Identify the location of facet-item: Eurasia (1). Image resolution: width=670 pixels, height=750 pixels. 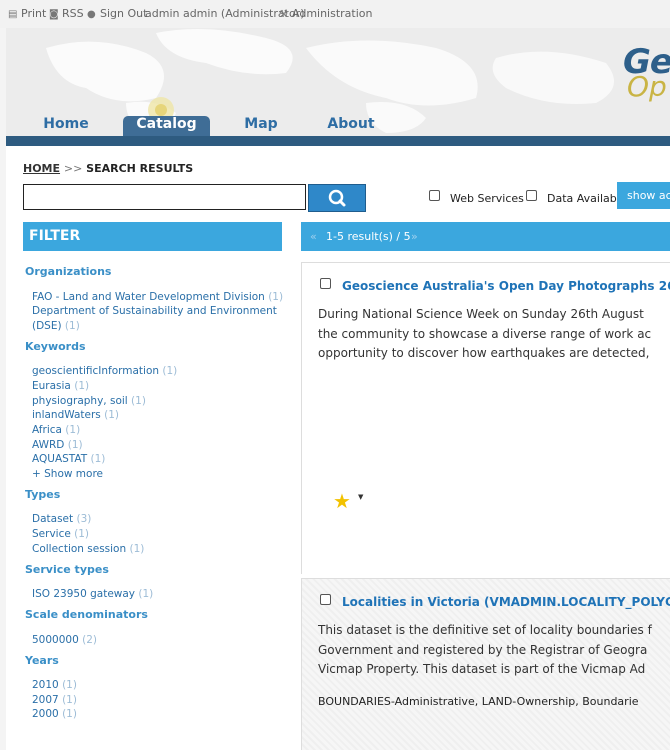
(60, 386).